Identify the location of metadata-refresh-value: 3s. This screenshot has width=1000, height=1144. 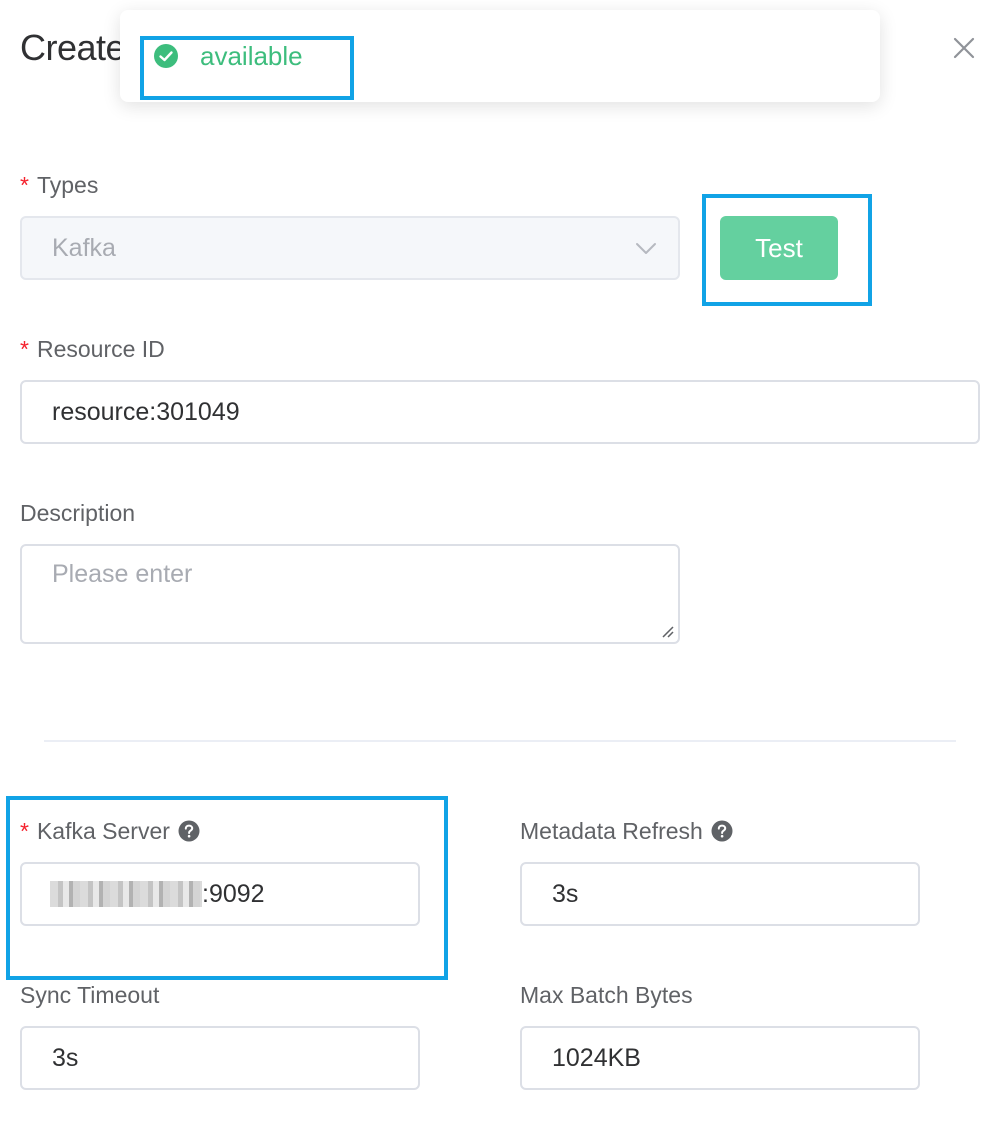
(565, 893).